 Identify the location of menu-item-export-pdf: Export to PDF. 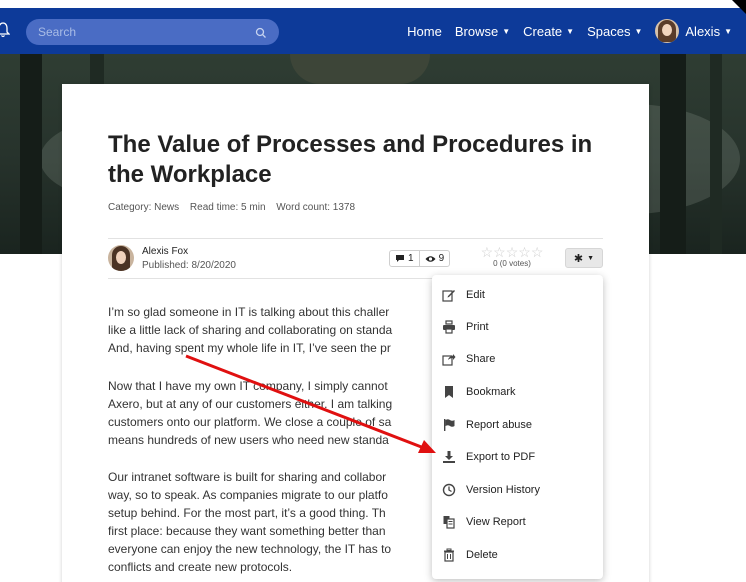
(517, 457).